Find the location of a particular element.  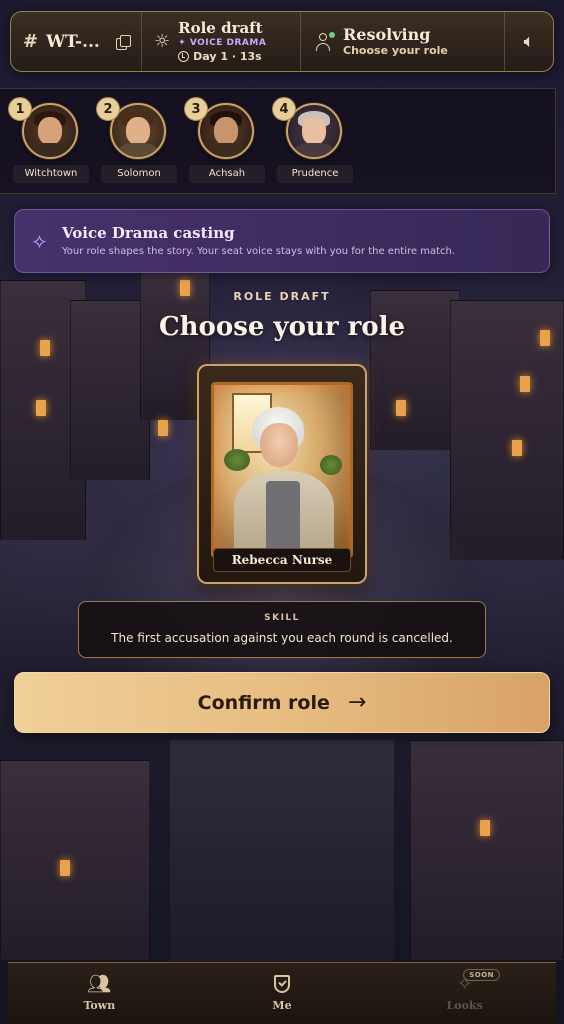

clock-icon is located at coordinates (184, 56).